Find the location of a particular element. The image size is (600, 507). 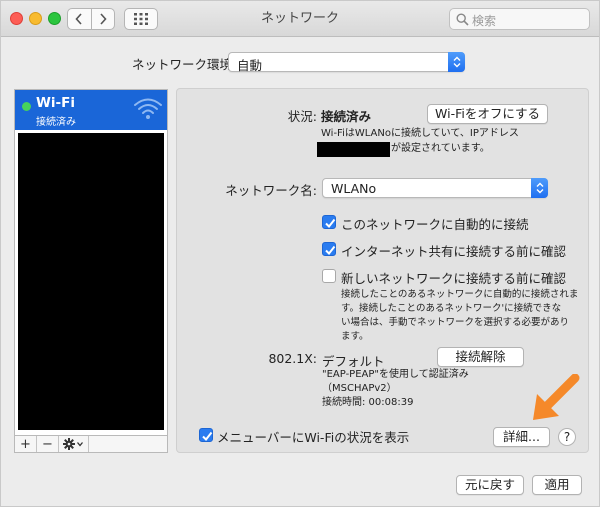

revert-button: 元に戻す is located at coordinates (490, 485).